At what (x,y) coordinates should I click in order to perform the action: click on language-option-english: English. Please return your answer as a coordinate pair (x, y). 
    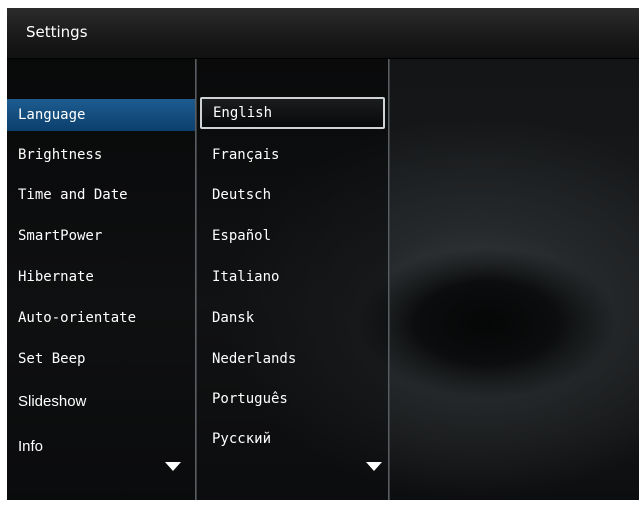
    Looking at the image, I should click on (292, 113).